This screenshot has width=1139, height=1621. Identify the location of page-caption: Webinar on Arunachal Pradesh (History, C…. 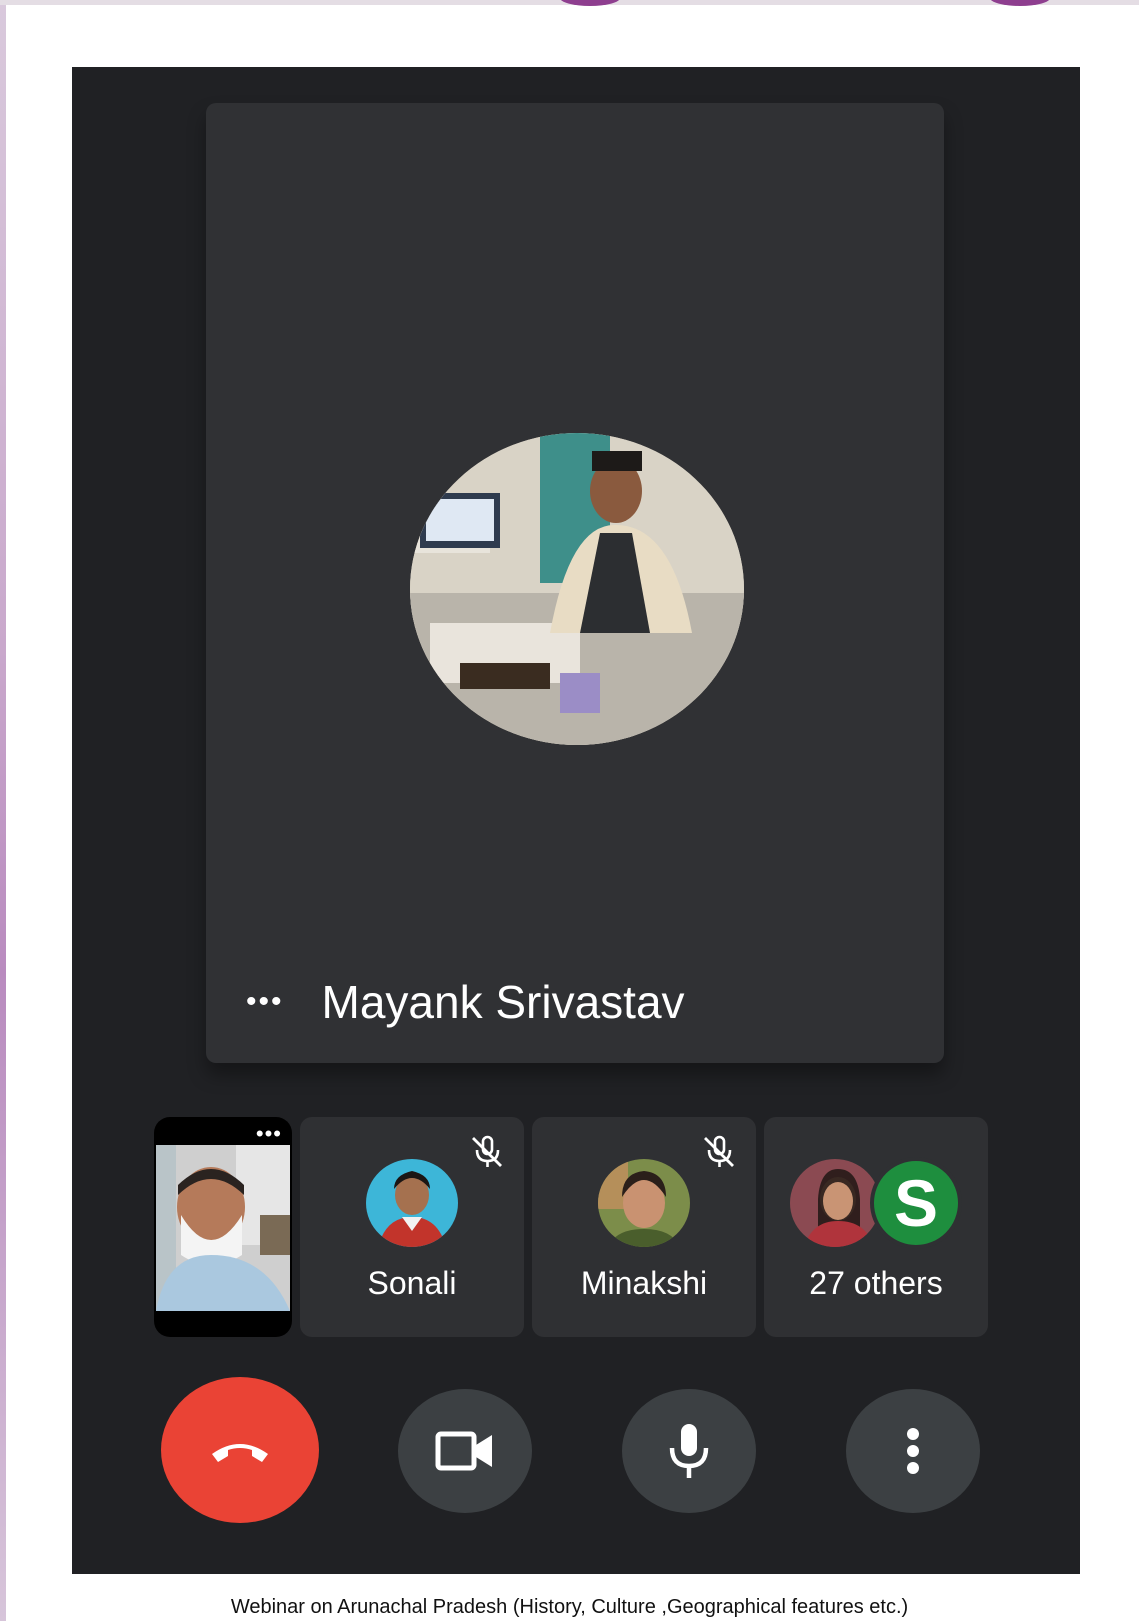
(569, 1607).